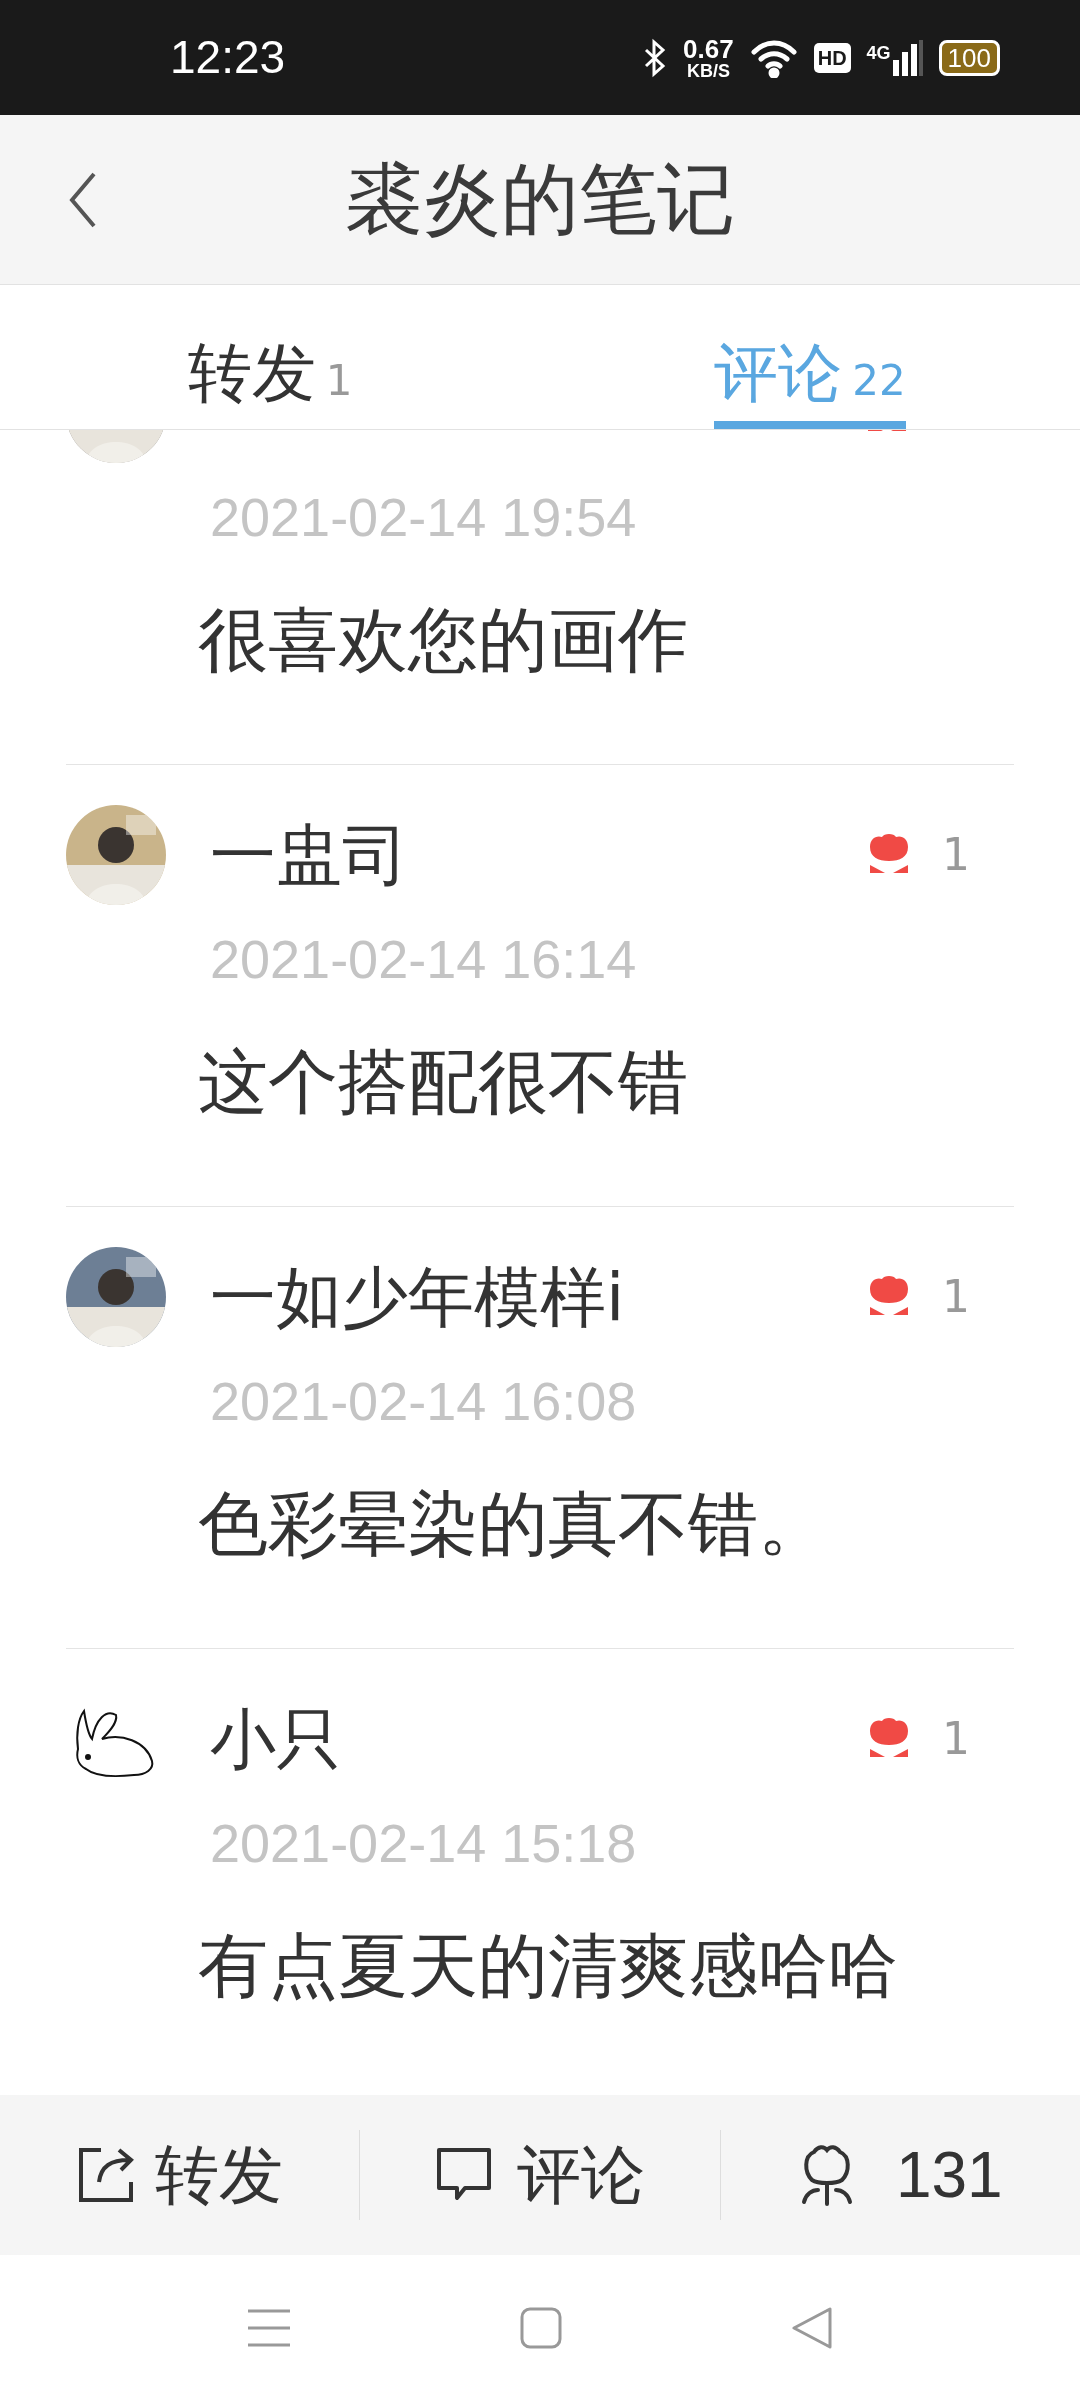 The width and height of the screenshot is (1080, 2400). Describe the element at coordinates (105, 2175) in the screenshot. I see `share-icon` at that location.